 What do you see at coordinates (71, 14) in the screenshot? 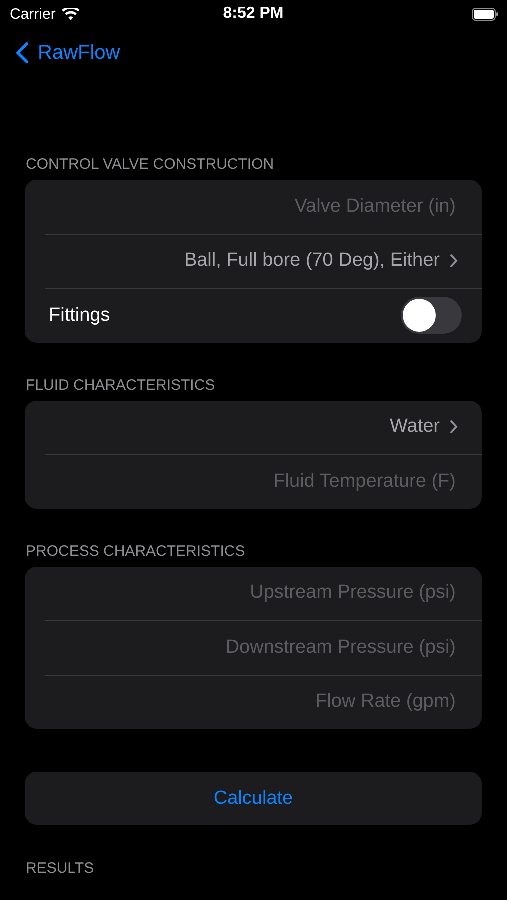
I see `wifi-icon` at bounding box center [71, 14].